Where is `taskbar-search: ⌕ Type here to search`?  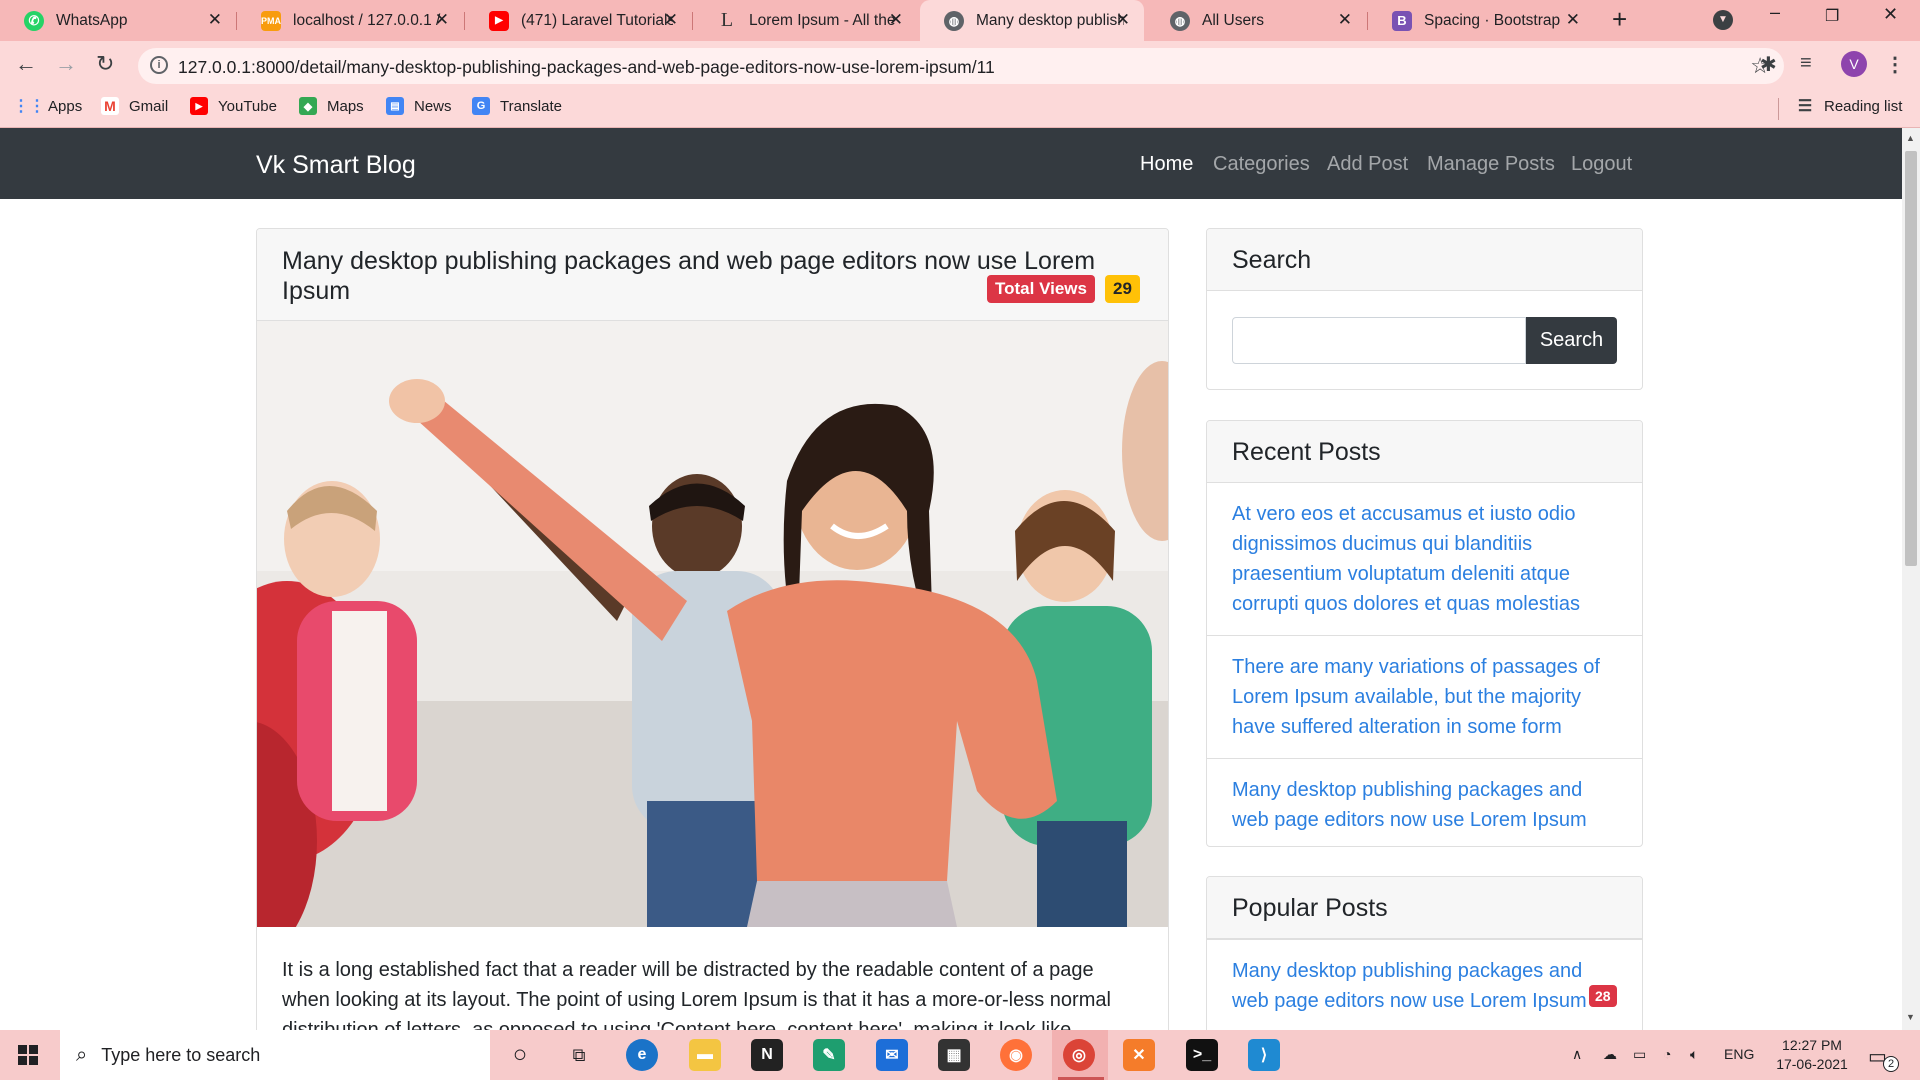
taskbar-search: ⌕ Type here to search is located at coordinates (275, 1055).